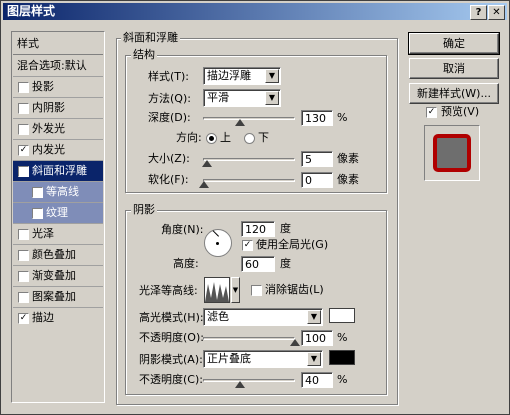 The height and width of the screenshot is (415, 510). What do you see at coordinates (169, 98) in the screenshot?
I see `technique-label: 方法(Q):` at bounding box center [169, 98].